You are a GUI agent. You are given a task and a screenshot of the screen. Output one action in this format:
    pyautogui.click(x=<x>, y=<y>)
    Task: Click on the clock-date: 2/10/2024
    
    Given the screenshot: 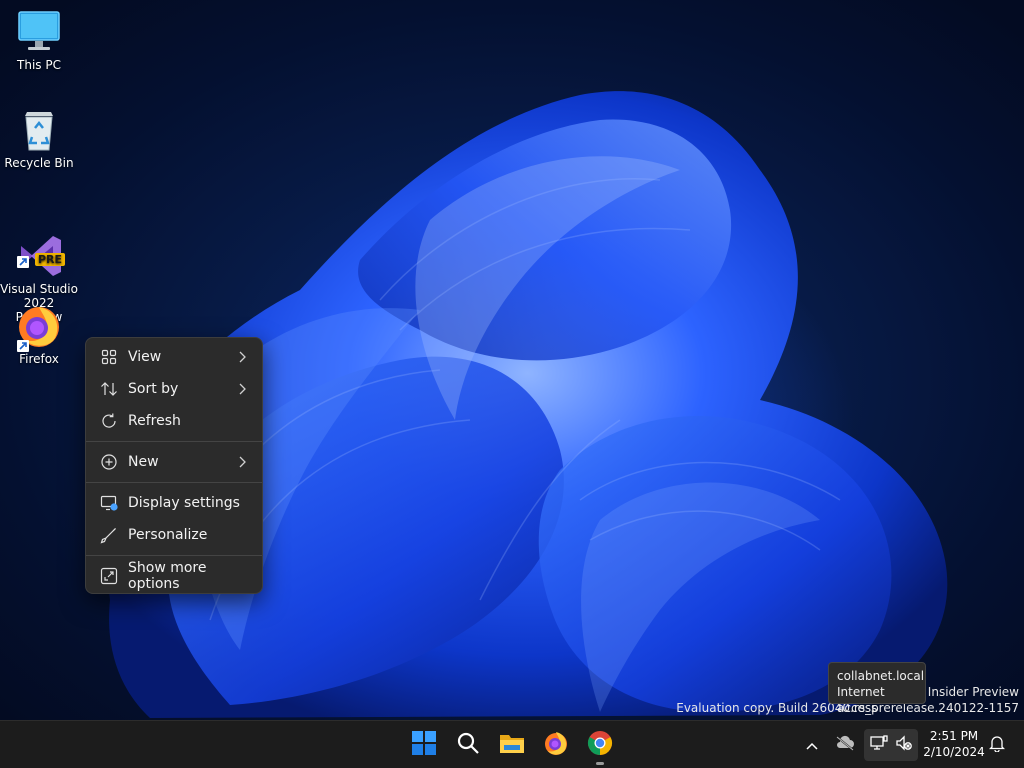 What is the action you would take?
    pyautogui.click(x=954, y=752)
    